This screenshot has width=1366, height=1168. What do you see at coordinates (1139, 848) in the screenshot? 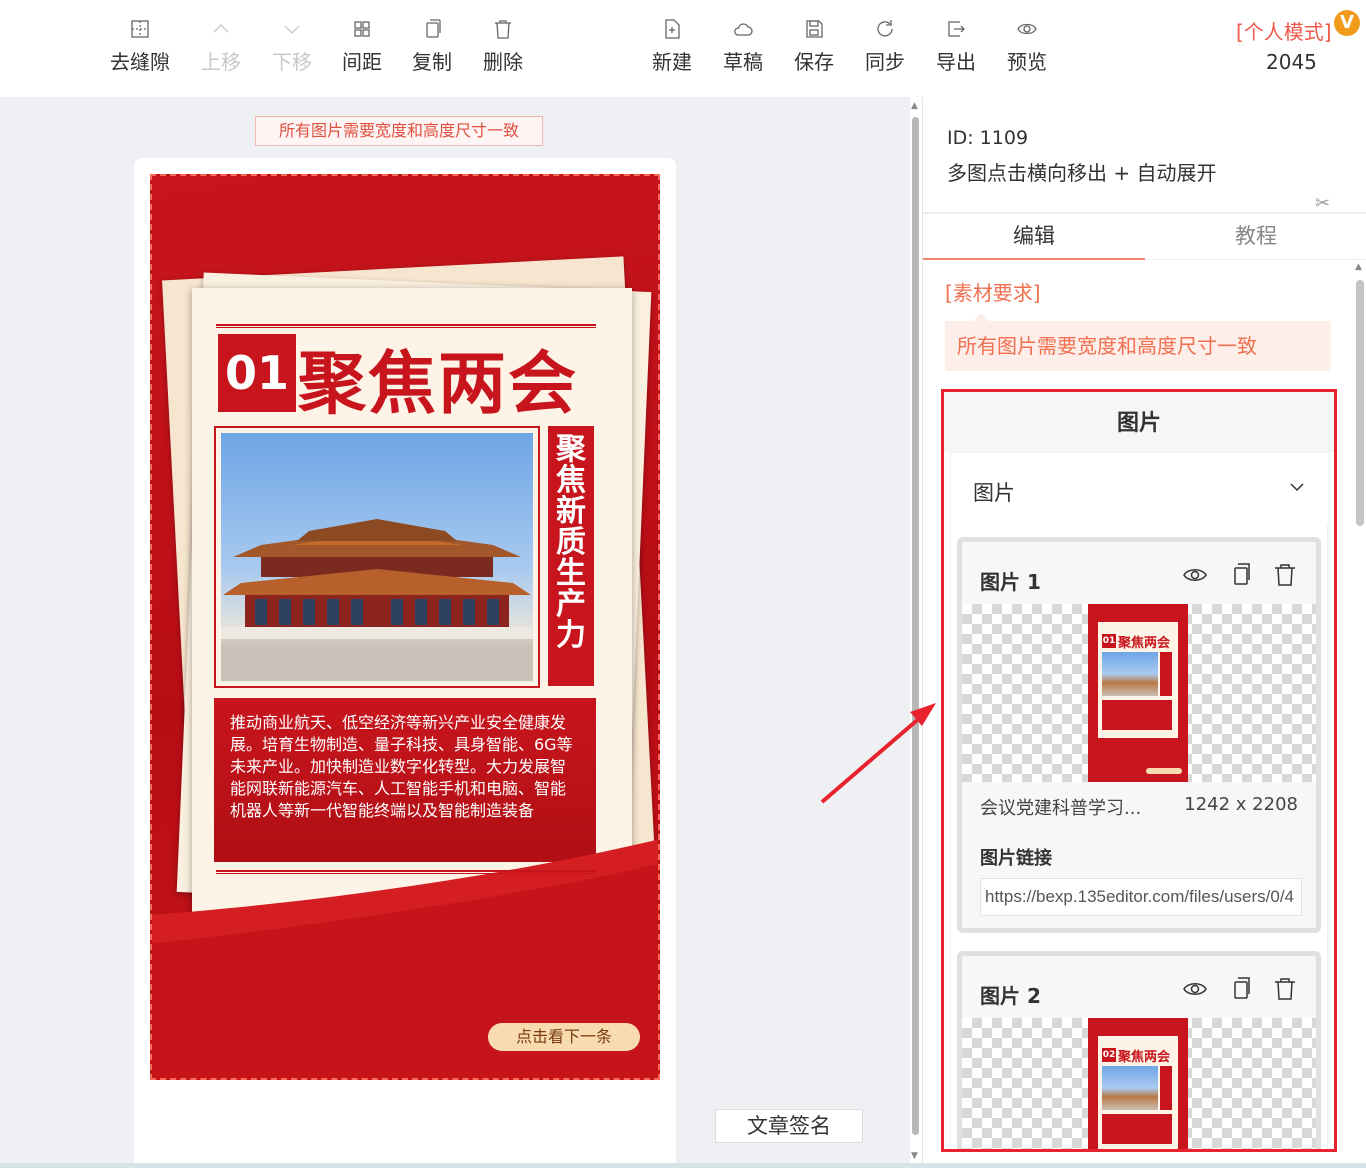
I see `image-link-heading: 图片链接` at bounding box center [1139, 848].